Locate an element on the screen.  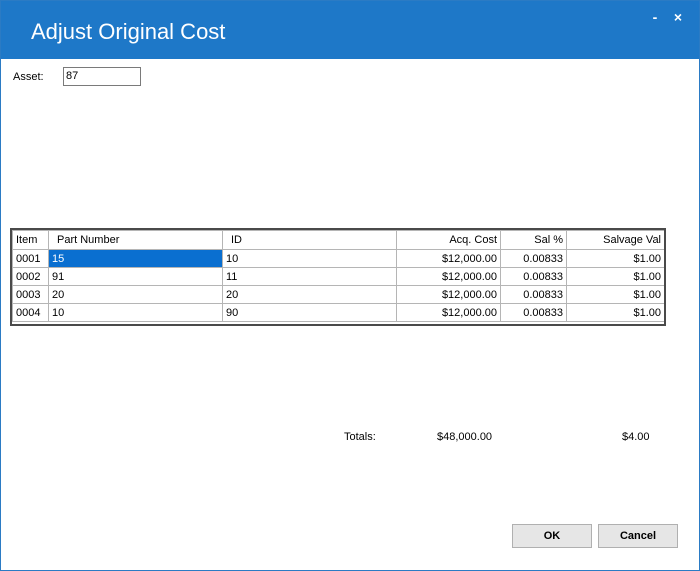
cell-item: 0004 is located at coordinates (30, 312).